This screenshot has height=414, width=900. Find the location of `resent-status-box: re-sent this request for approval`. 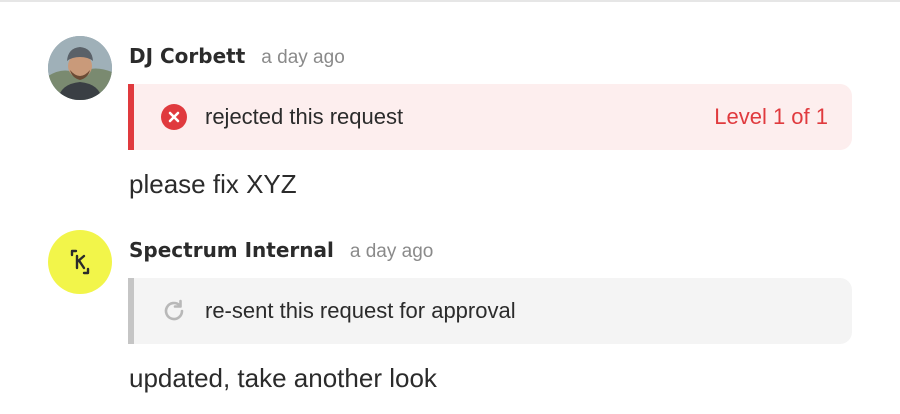

resent-status-box: re-sent this request for approval is located at coordinates (490, 311).